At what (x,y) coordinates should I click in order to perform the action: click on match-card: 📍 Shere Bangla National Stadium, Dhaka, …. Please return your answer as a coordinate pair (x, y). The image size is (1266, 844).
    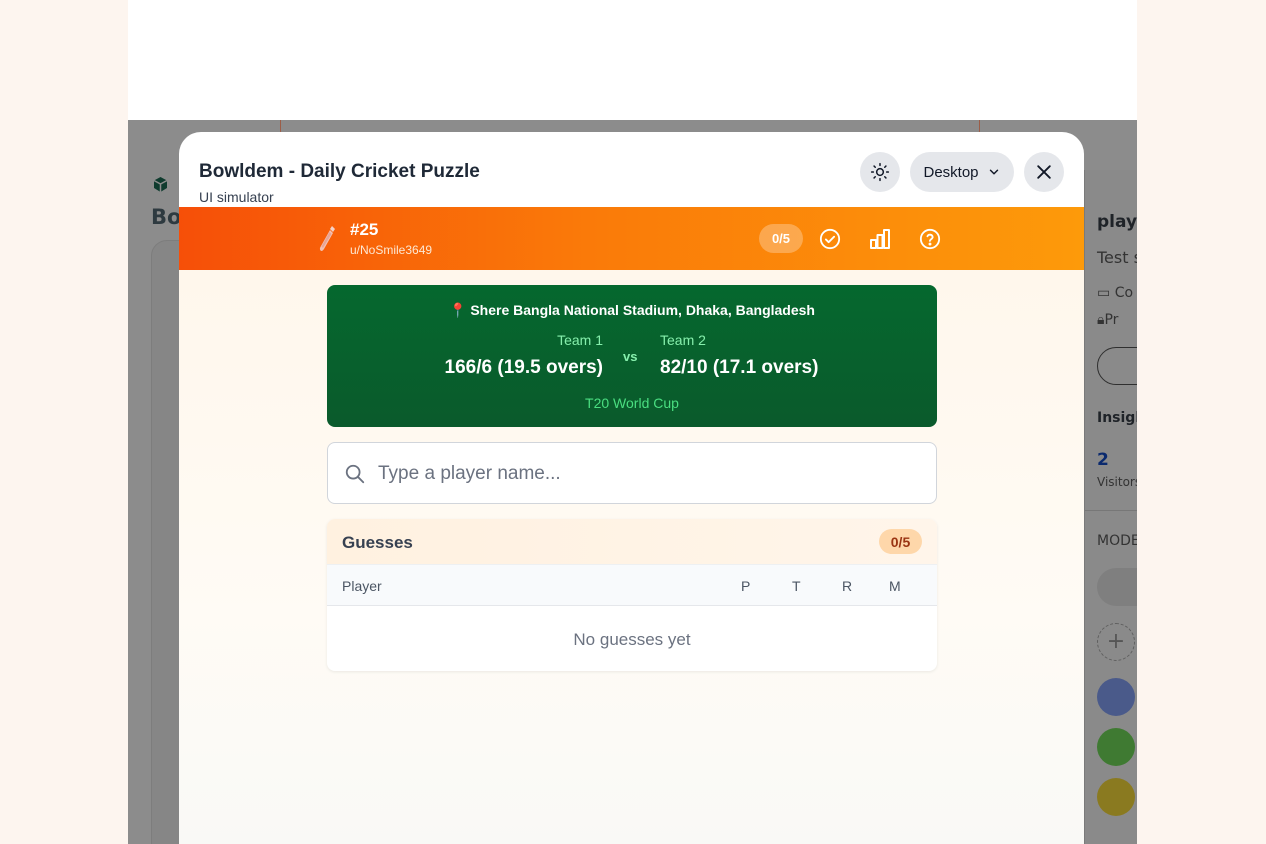
    Looking at the image, I should click on (632, 356).